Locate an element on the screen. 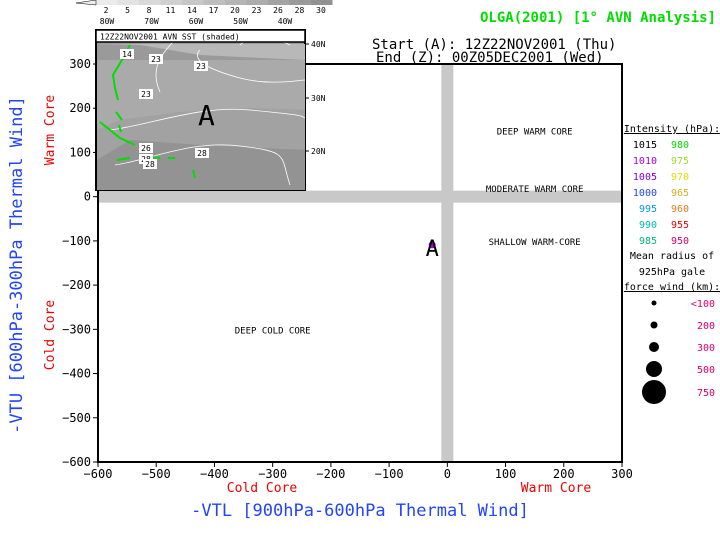 The image size is (720, 544). radius-entry: 750 is located at coordinates (706, 393).